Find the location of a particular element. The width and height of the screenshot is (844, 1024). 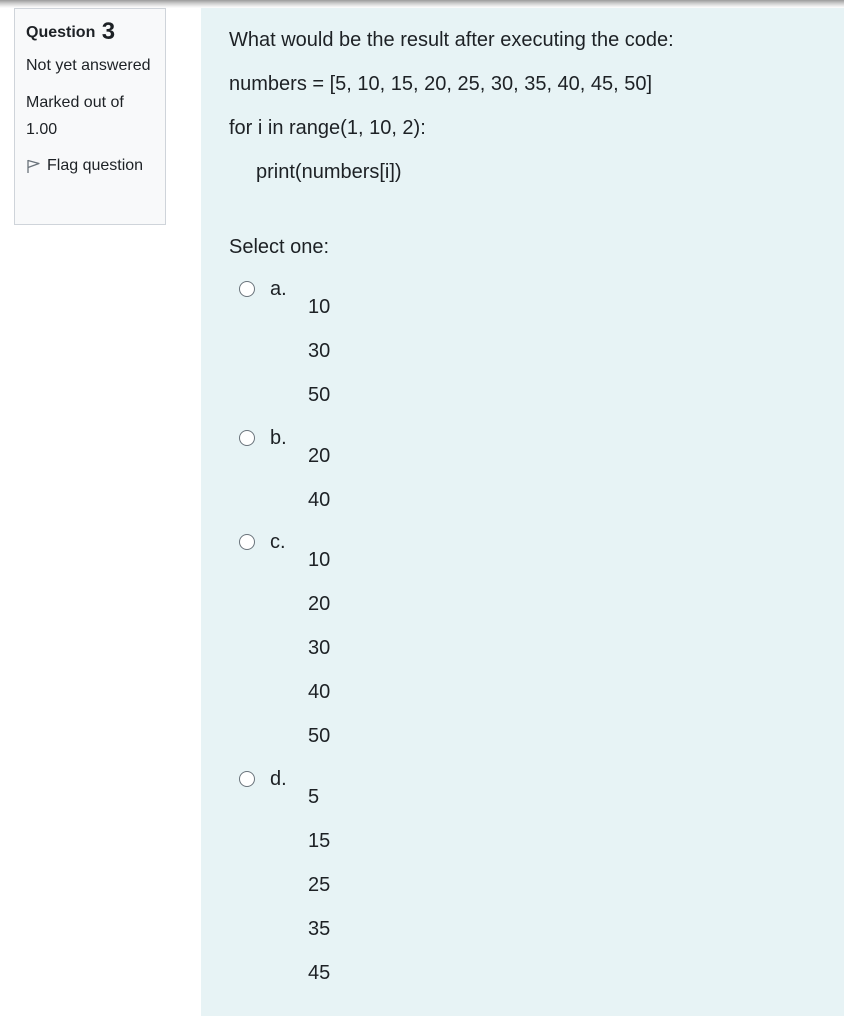

radio-button-b is located at coordinates (247, 438).